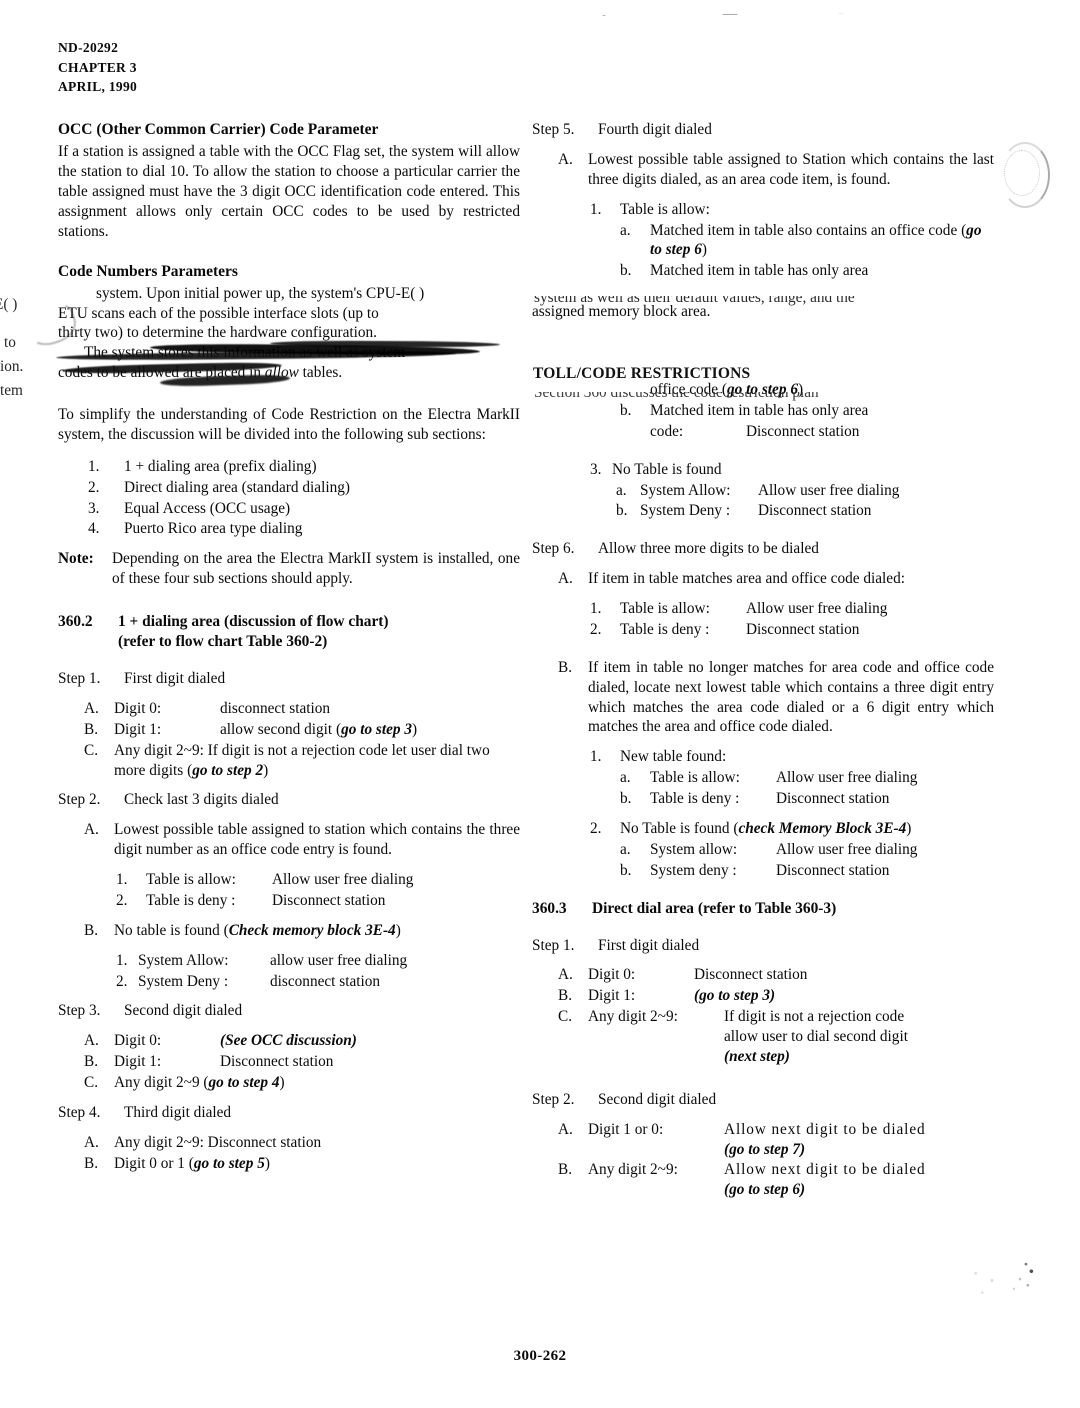 This screenshot has height=1408, width=1080. Describe the element at coordinates (207, 508) in the screenshot. I see `list-text: Equal Access (OCC usage)` at that location.